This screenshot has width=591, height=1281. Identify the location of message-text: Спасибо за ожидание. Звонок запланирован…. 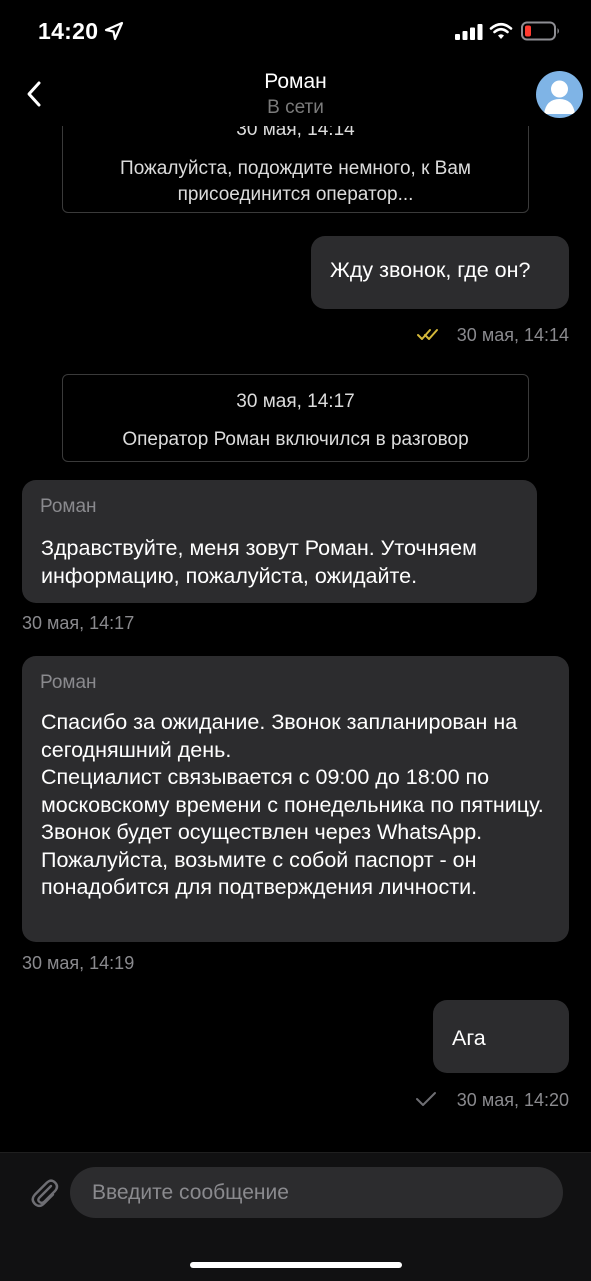
(292, 804).